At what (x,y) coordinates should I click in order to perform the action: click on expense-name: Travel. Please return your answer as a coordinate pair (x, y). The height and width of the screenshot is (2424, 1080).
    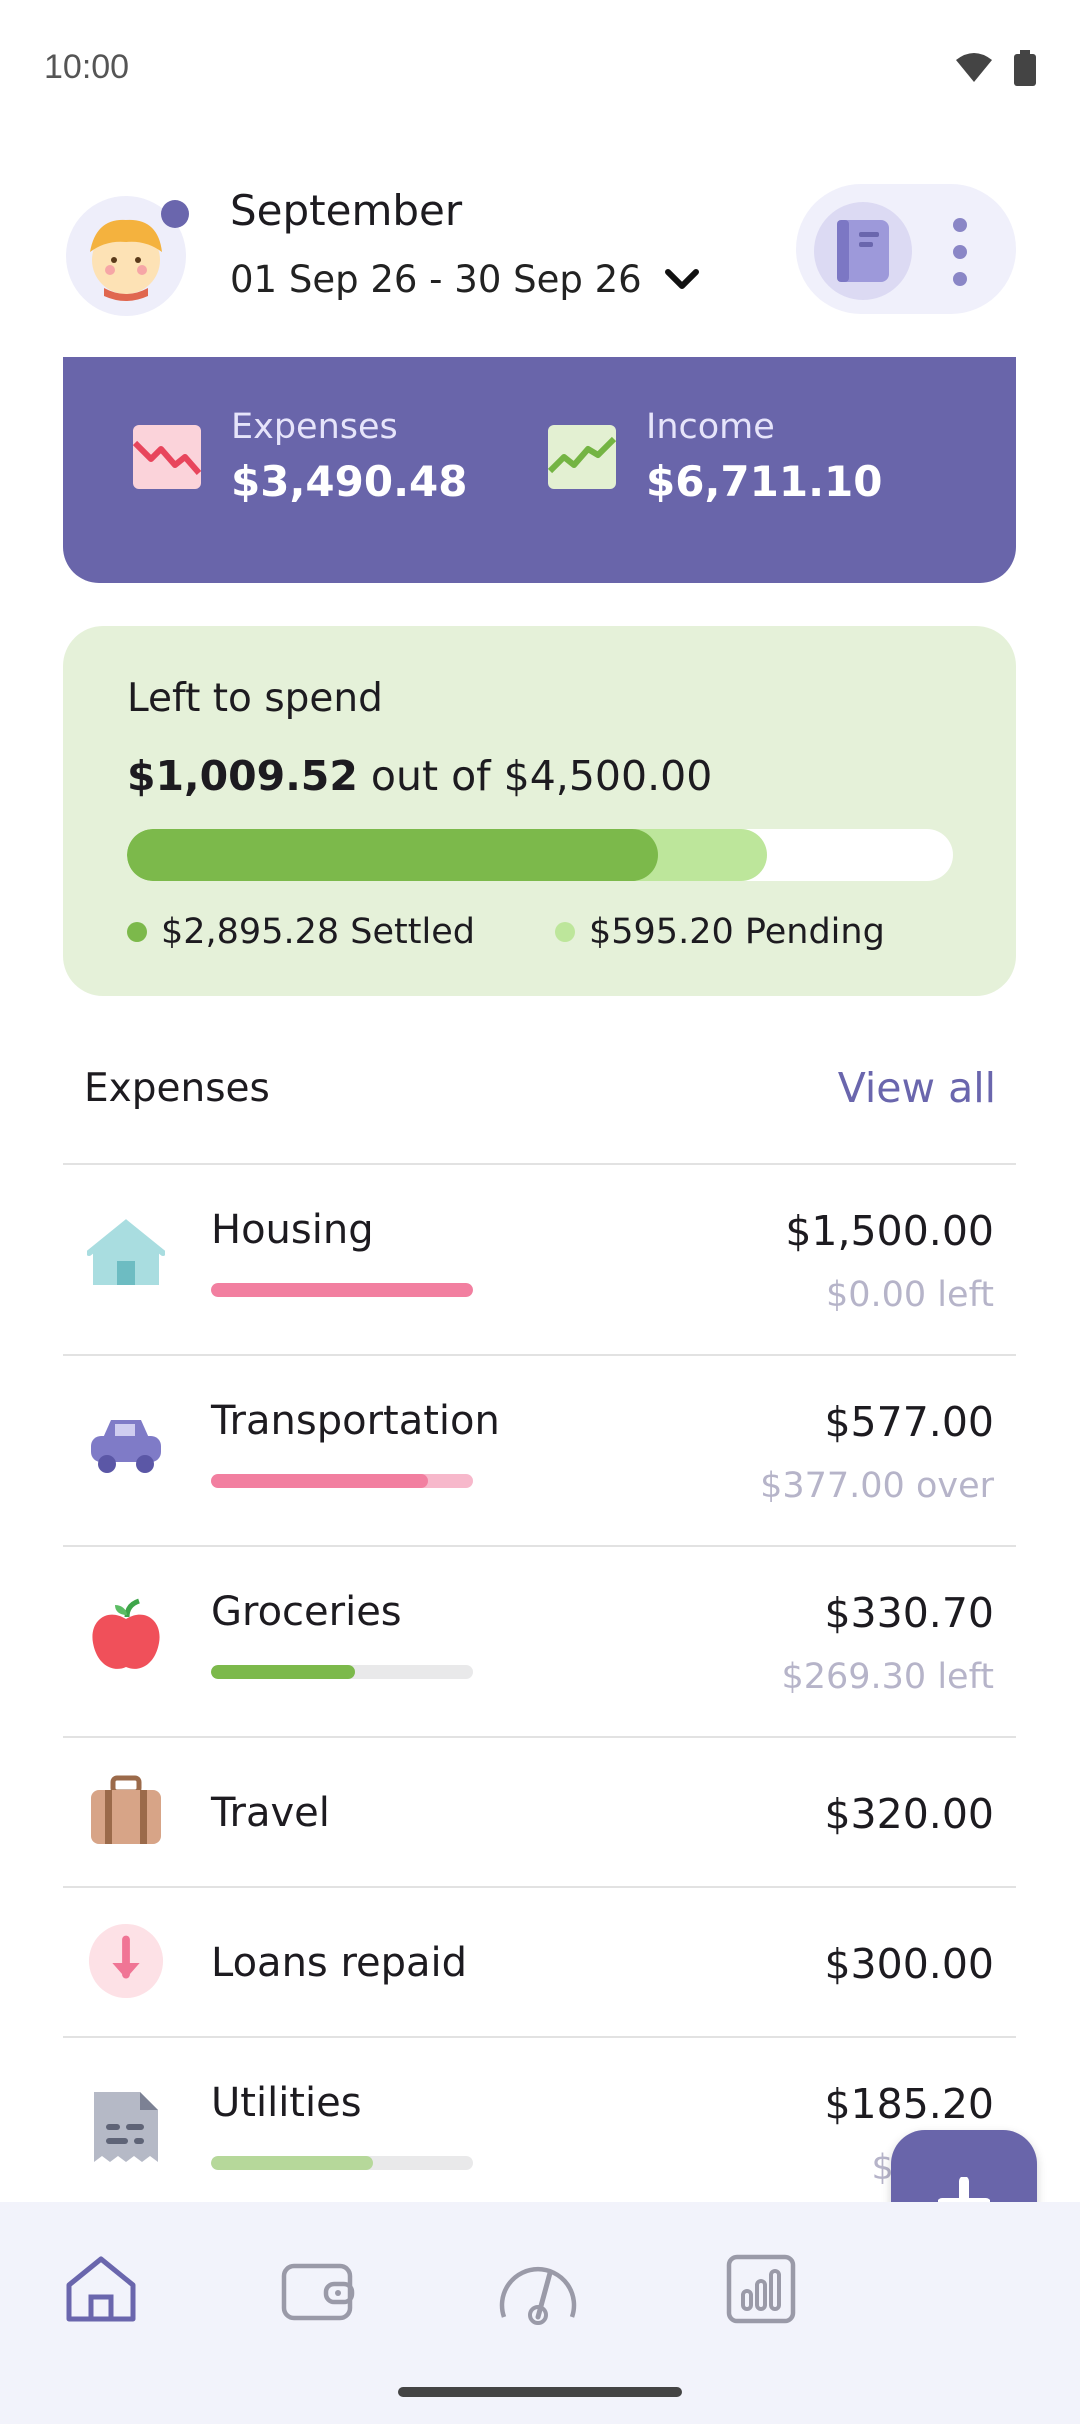
    Looking at the image, I should click on (270, 1813).